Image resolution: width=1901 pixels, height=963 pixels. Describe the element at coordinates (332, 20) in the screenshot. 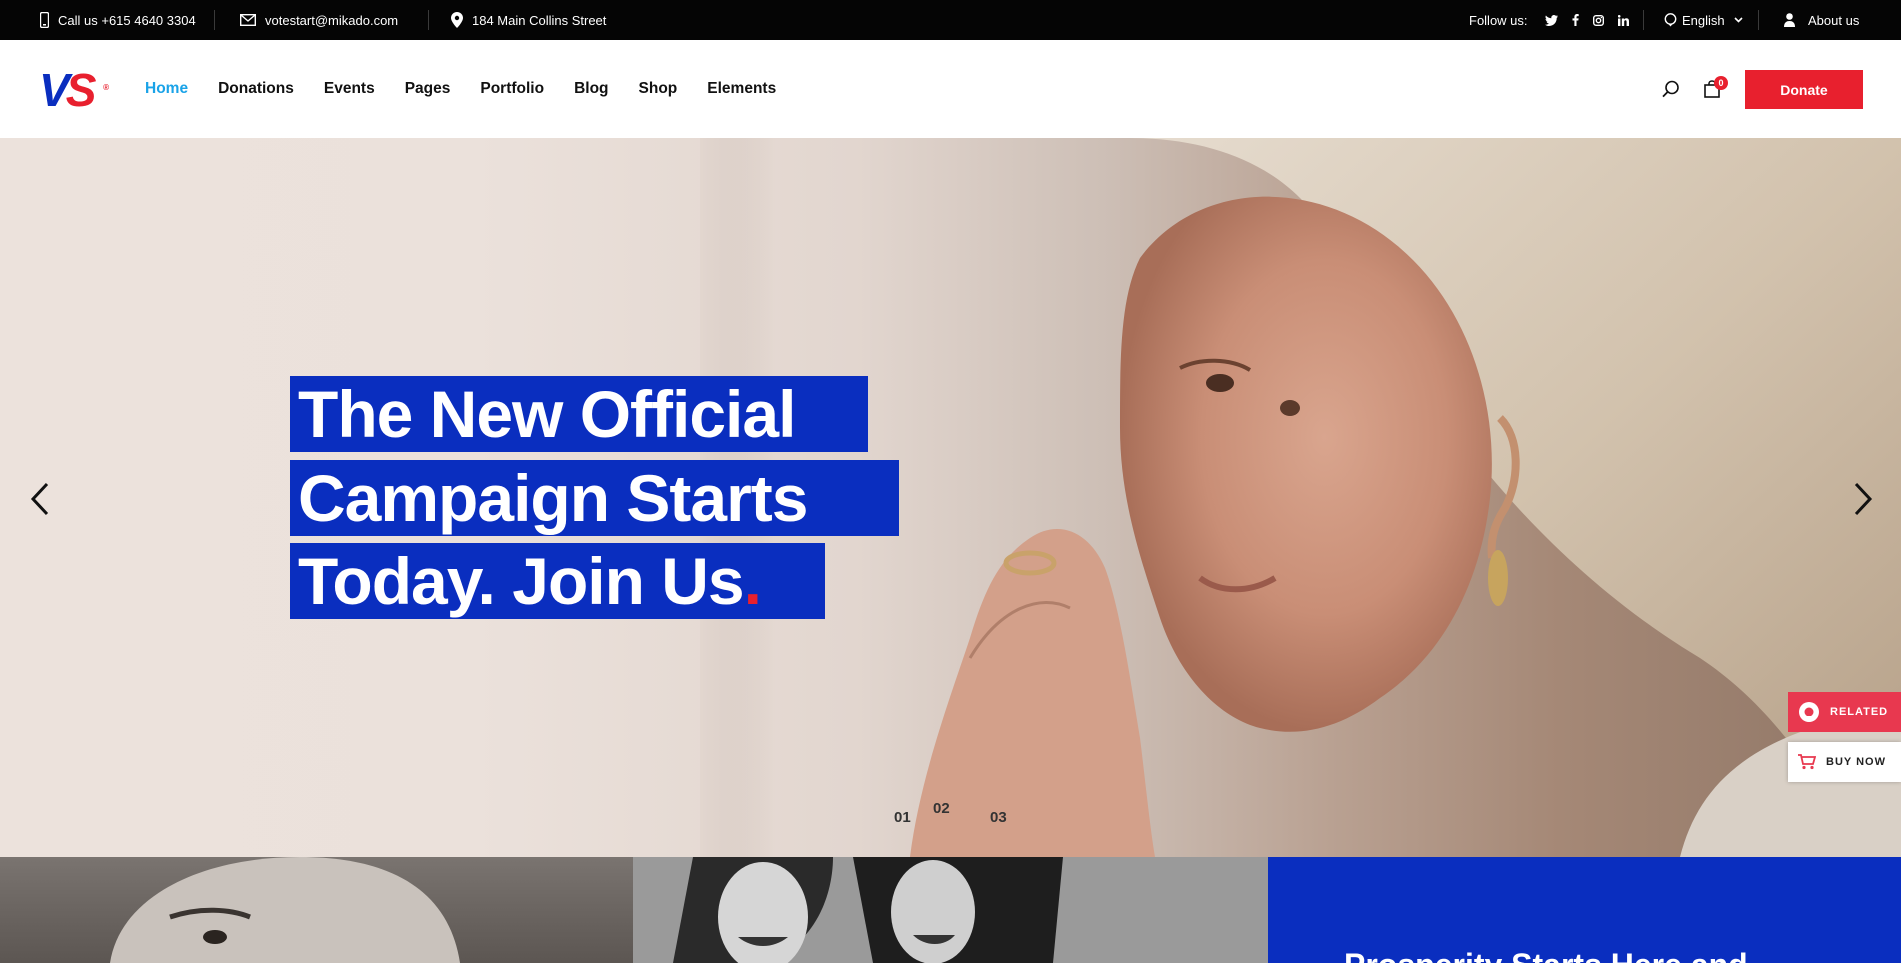

I see `email-text: votestart@mikado.com` at that location.